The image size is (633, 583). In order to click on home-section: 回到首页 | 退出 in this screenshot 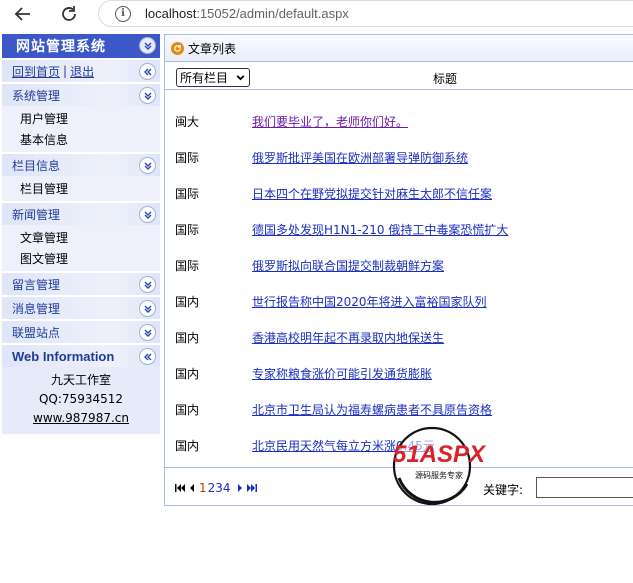, I will do `click(81, 70)`.